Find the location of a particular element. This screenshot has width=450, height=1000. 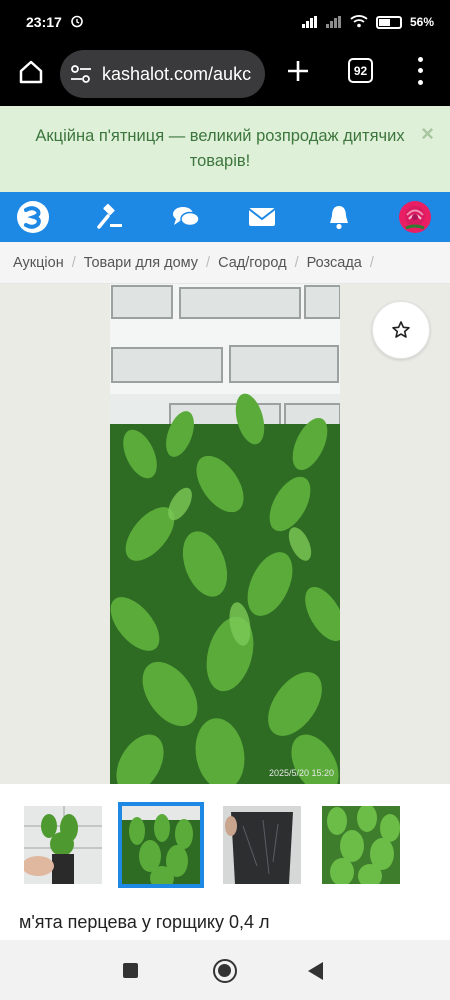

tabs-icon: 92 is located at coordinates (360, 70).